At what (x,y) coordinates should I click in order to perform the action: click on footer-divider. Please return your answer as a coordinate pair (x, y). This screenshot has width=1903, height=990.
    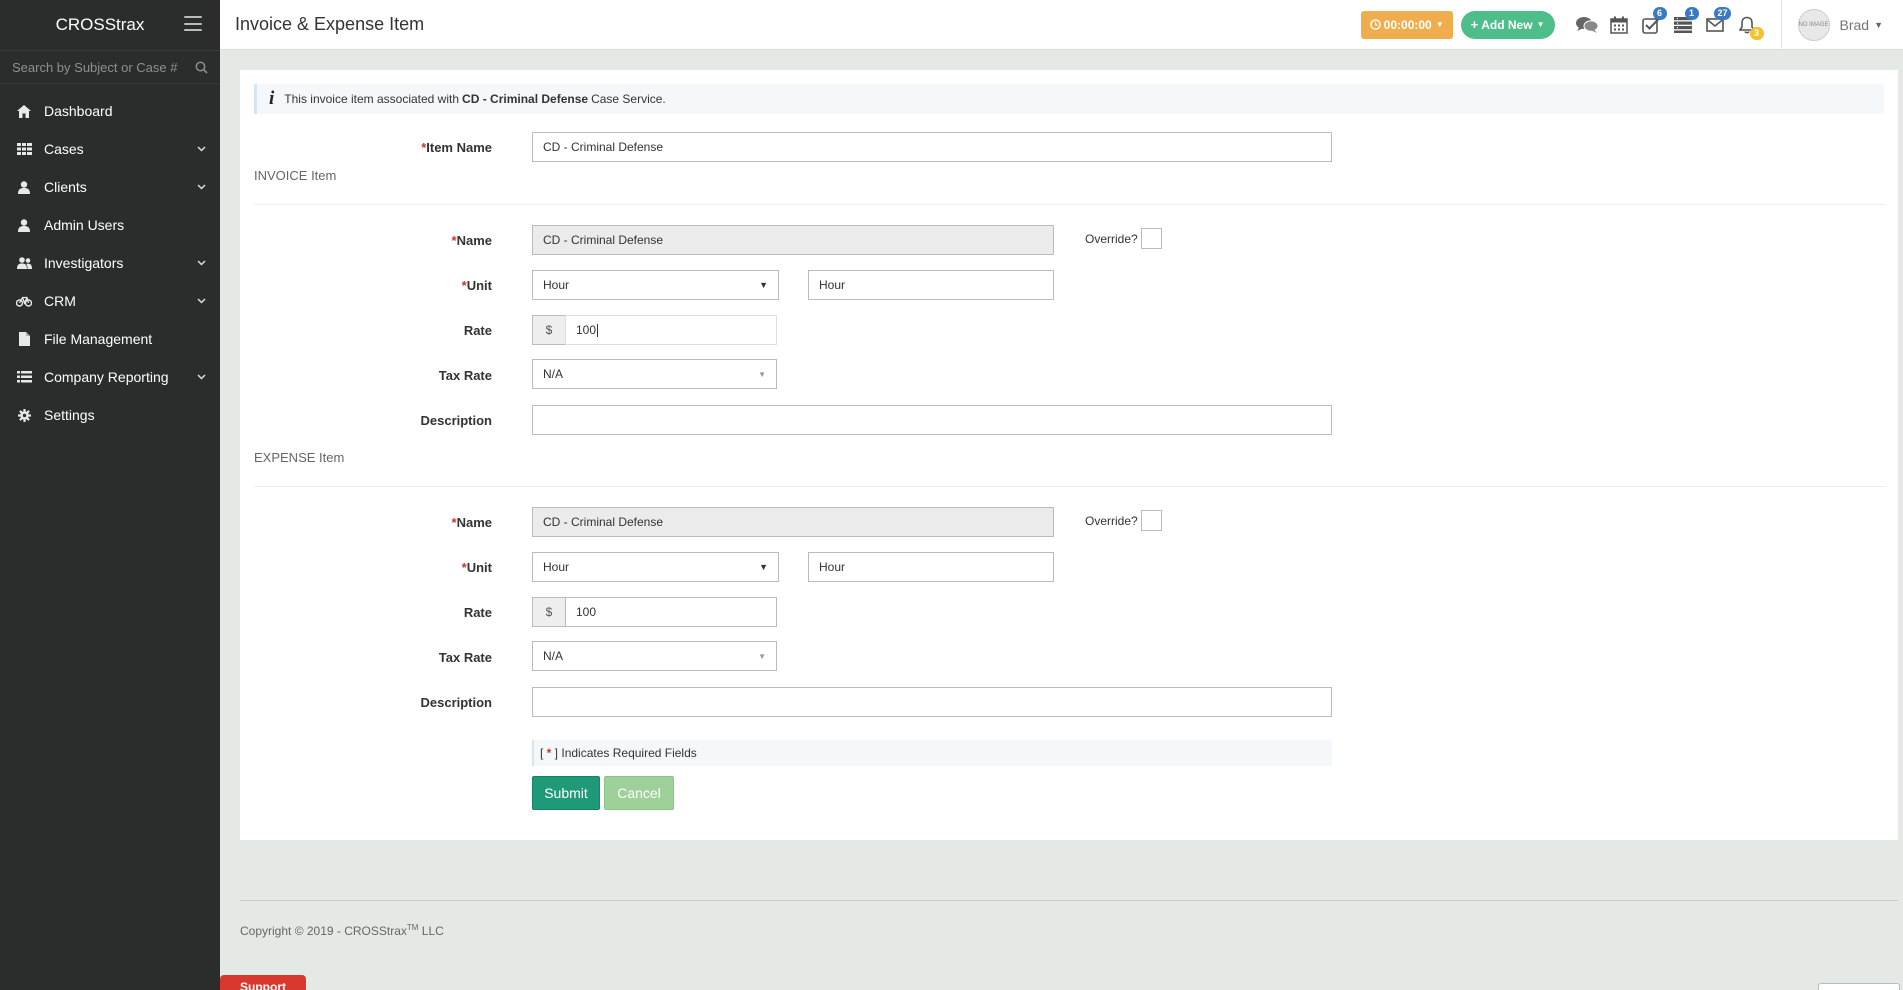
    Looking at the image, I should click on (1069, 900).